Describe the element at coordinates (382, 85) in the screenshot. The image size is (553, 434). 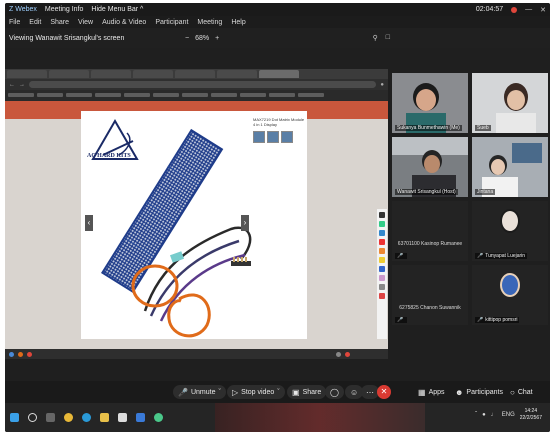
I see `extensions-icon: ●` at that location.